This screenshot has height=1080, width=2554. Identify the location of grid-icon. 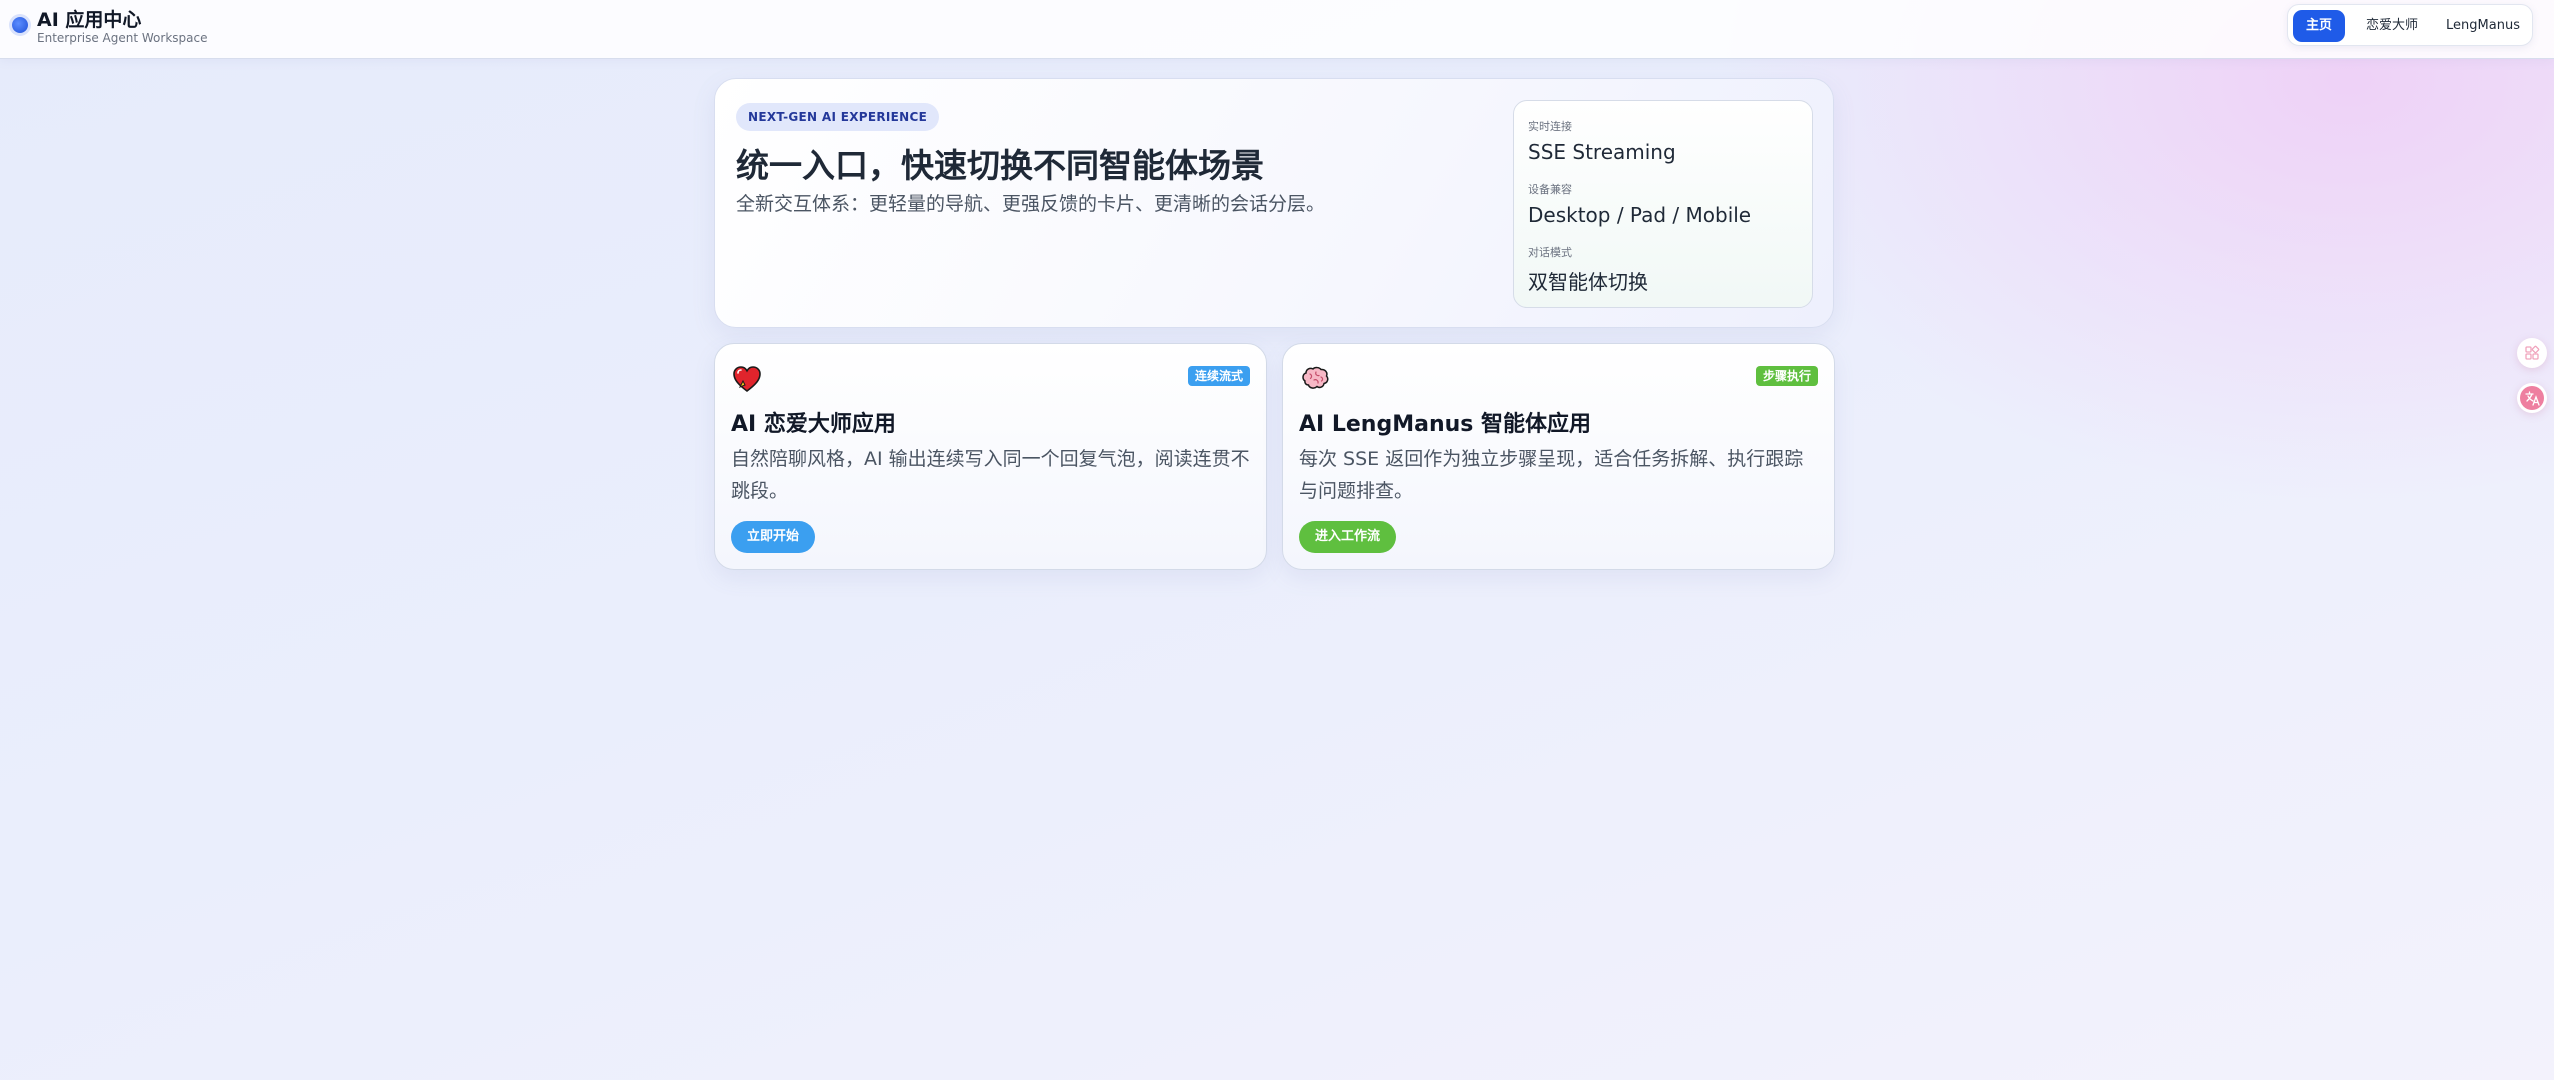
(2532, 353).